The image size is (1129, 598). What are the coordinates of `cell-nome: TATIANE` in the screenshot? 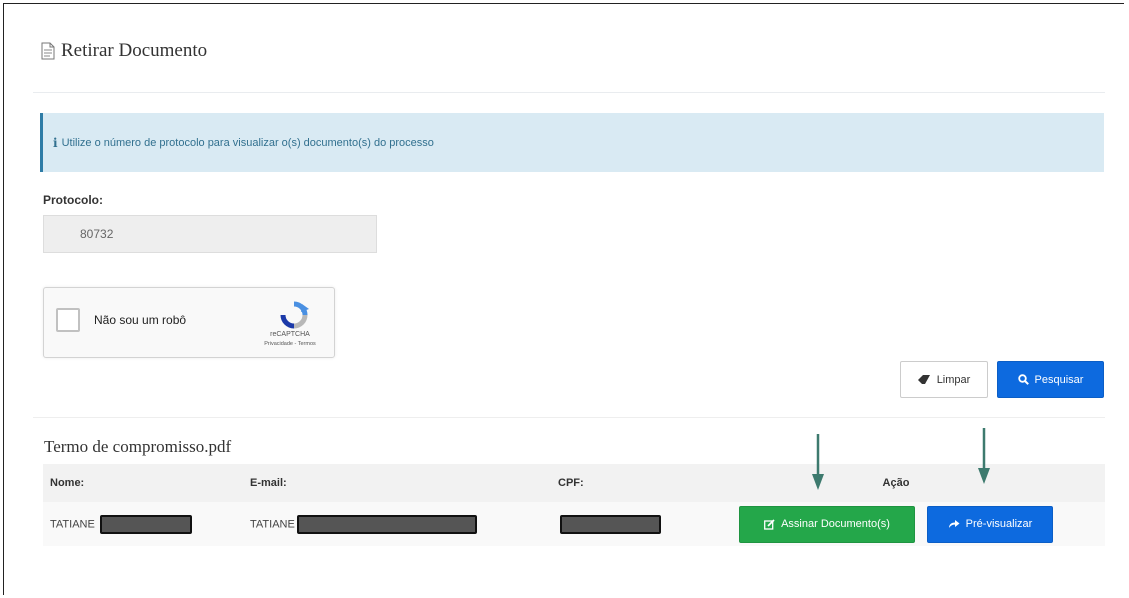 It's located at (143, 524).